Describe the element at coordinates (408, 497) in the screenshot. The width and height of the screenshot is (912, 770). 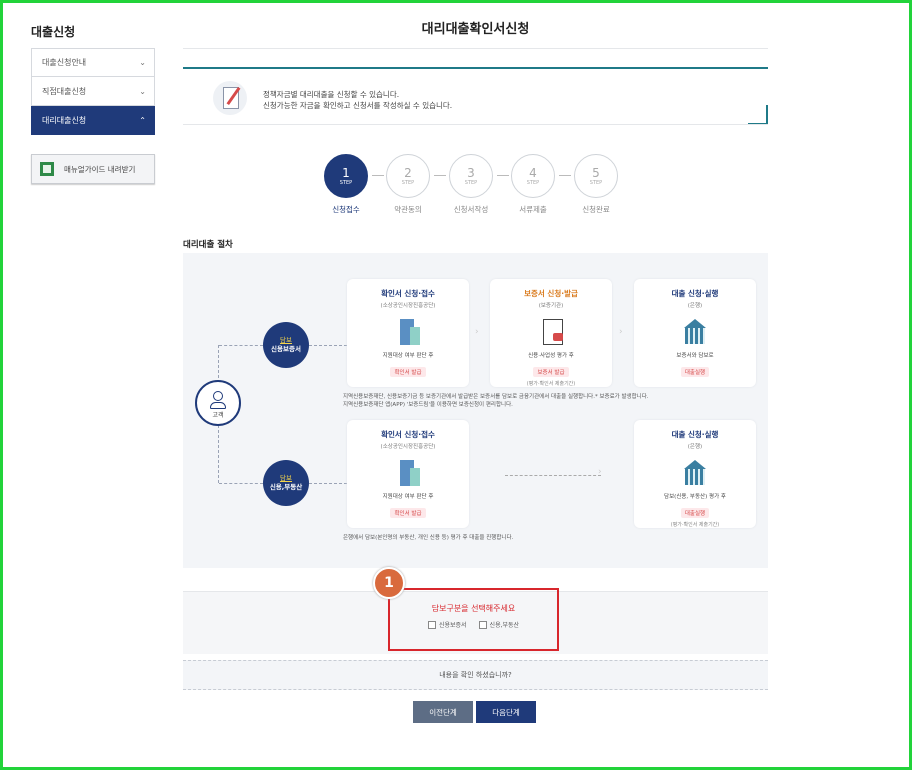
I see `card-description: 지원대상 여부 판단 후` at that location.